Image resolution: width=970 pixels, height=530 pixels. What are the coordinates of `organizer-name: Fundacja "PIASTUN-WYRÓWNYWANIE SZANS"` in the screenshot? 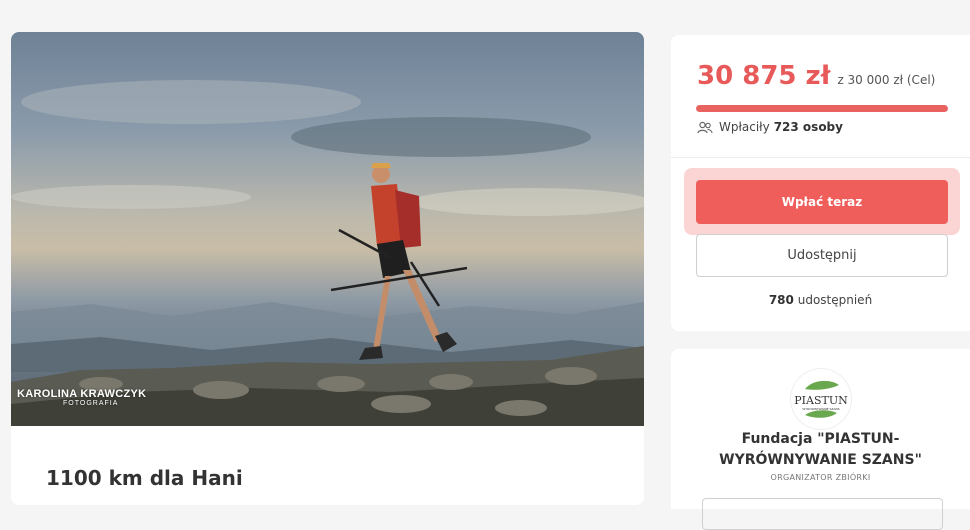 It's located at (820, 450).